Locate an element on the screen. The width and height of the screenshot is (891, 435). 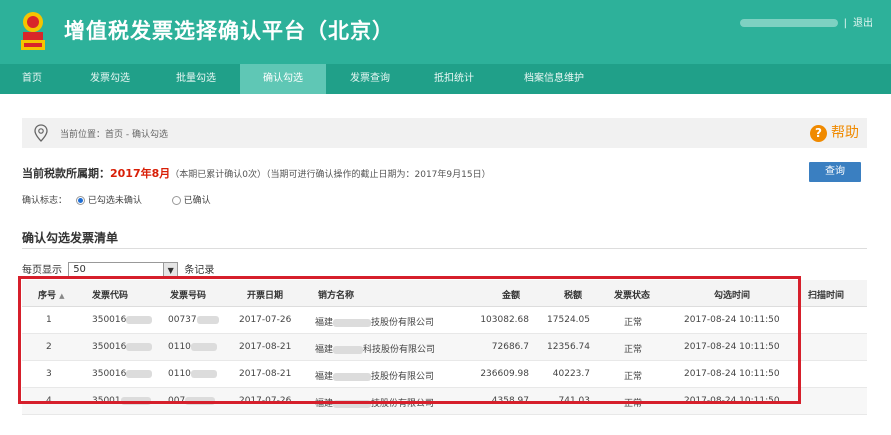
cell-no: 2 is located at coordinates (49, 347).